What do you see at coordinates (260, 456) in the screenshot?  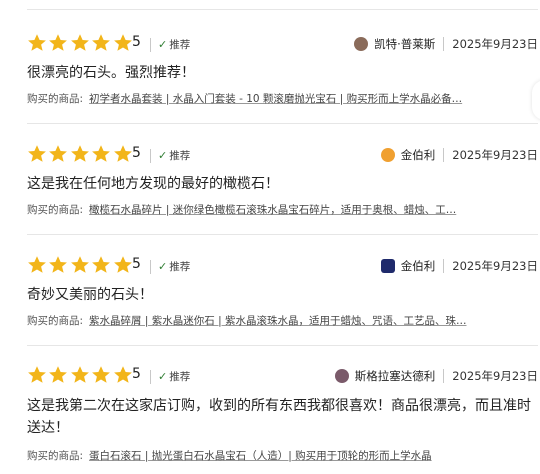 I see `product-link: 蛋白石滚石 | 抛光蛋白石水晶宝石（人造）| 购买用于顶轮的形而上学水晶` at bounding box center [260, 456].